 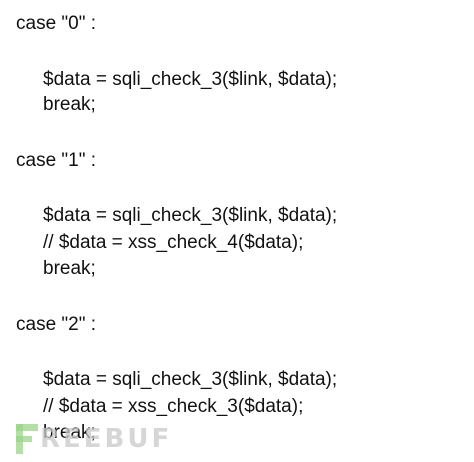 What do you see at coordinates (173, 242) in the screenshot?
I see `code-line-xss-comment-1: // $data = xss_check_4($data);` at bounding box center [173, 242].